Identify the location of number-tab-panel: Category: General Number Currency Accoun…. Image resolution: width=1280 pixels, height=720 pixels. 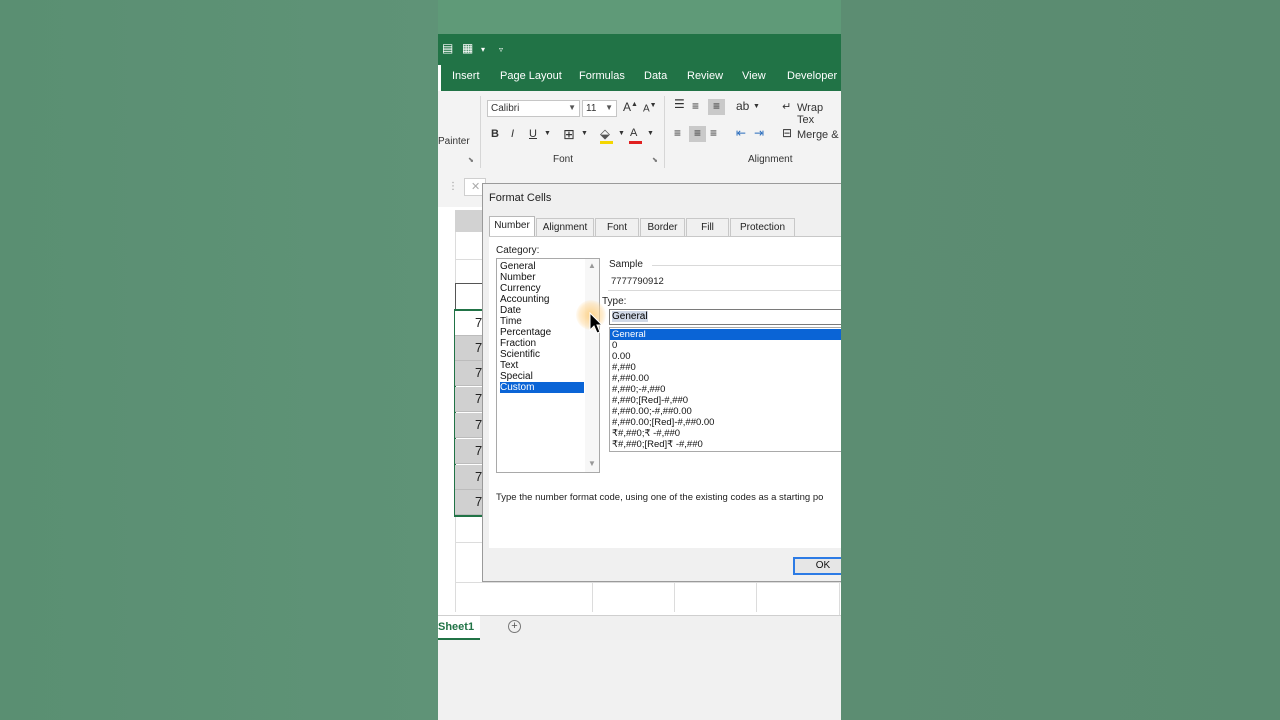
(665, 392).